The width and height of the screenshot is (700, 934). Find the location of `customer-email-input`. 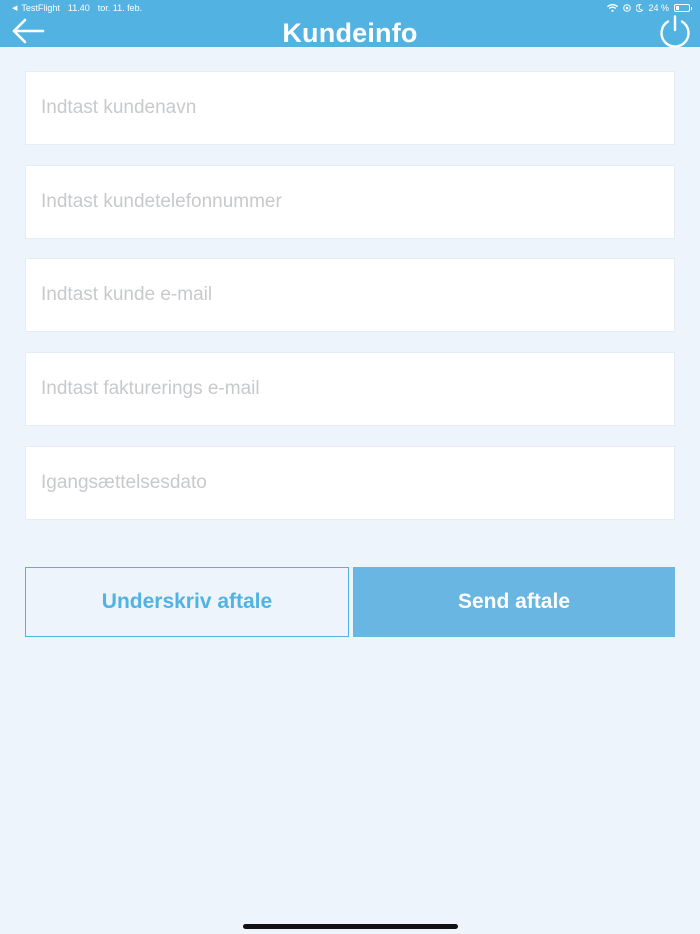

customer-email-input is located at coordinates (350, 295).